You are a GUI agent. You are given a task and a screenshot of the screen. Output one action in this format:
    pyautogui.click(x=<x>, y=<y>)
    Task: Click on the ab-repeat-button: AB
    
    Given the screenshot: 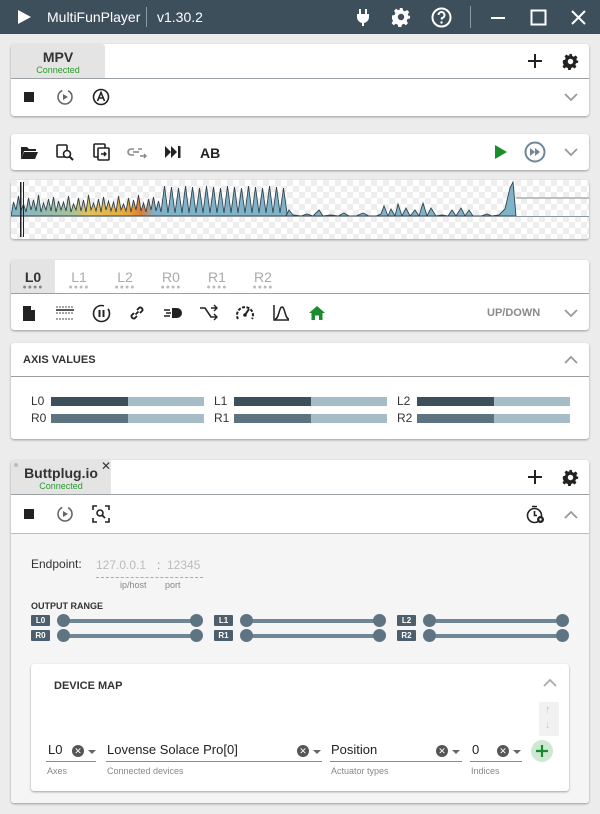 What is the action you would take?
    pyautogui.click(x=210, y=153)
    